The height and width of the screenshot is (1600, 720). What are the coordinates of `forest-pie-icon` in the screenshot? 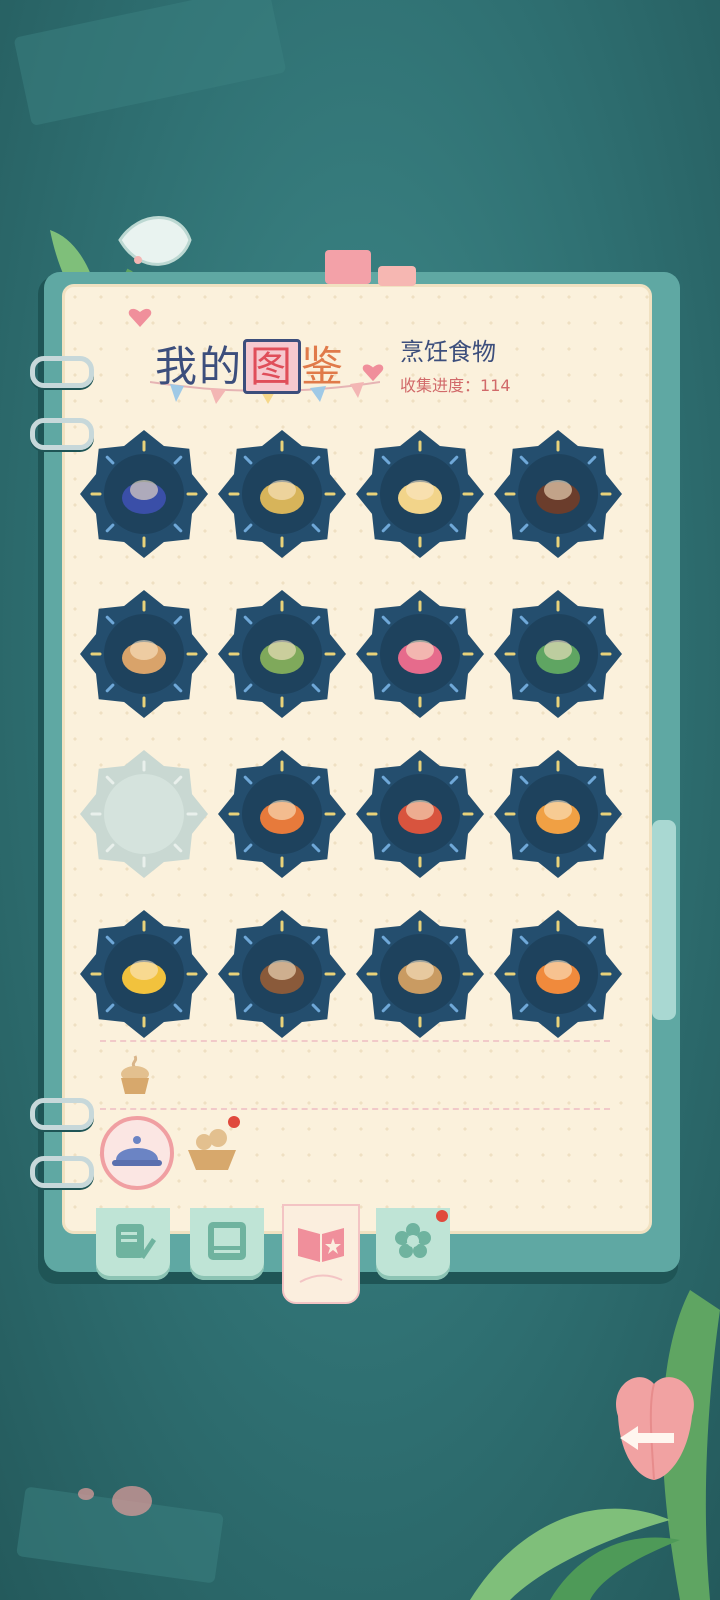 It's located at (282, 654).